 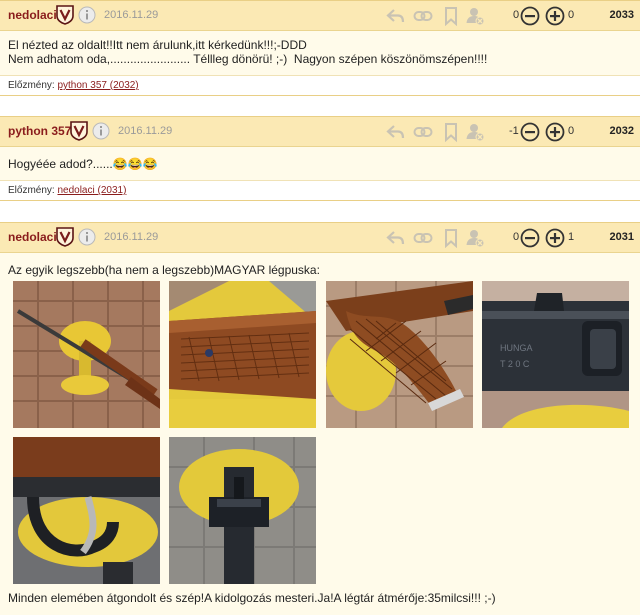 I want to click on vote-up-count: 1, so click(x=571, y=237).